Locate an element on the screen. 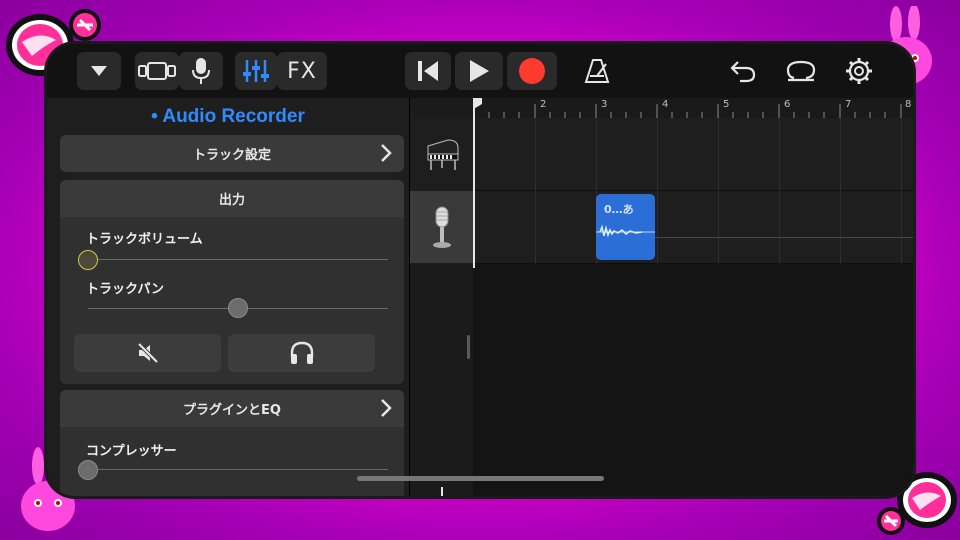  solo-monitor-button is located at coordinates (301, 353).